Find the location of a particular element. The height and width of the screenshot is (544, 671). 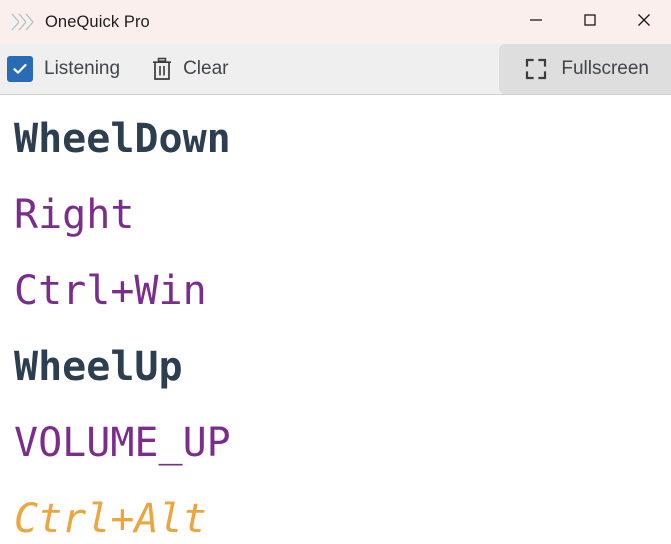

window-controls is located at coordinates (590, 22).